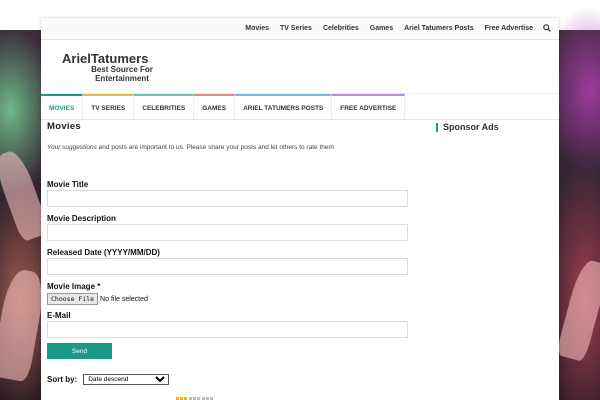 The height and width of the screenshot is (400, 600). Describe the element at coordinates (62, 379) in the screenshot. I see `sort-label: Sort by:` at that location.